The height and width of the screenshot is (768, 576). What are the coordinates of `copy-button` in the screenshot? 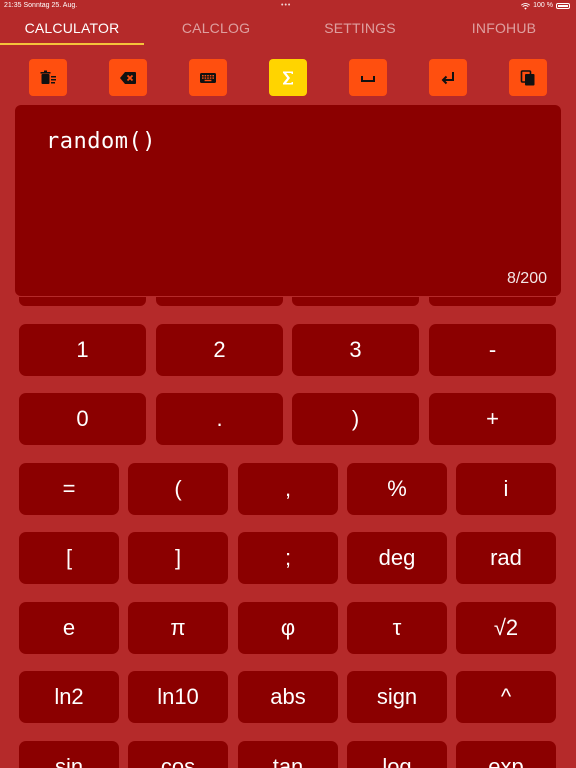 It's located at (528, 77).